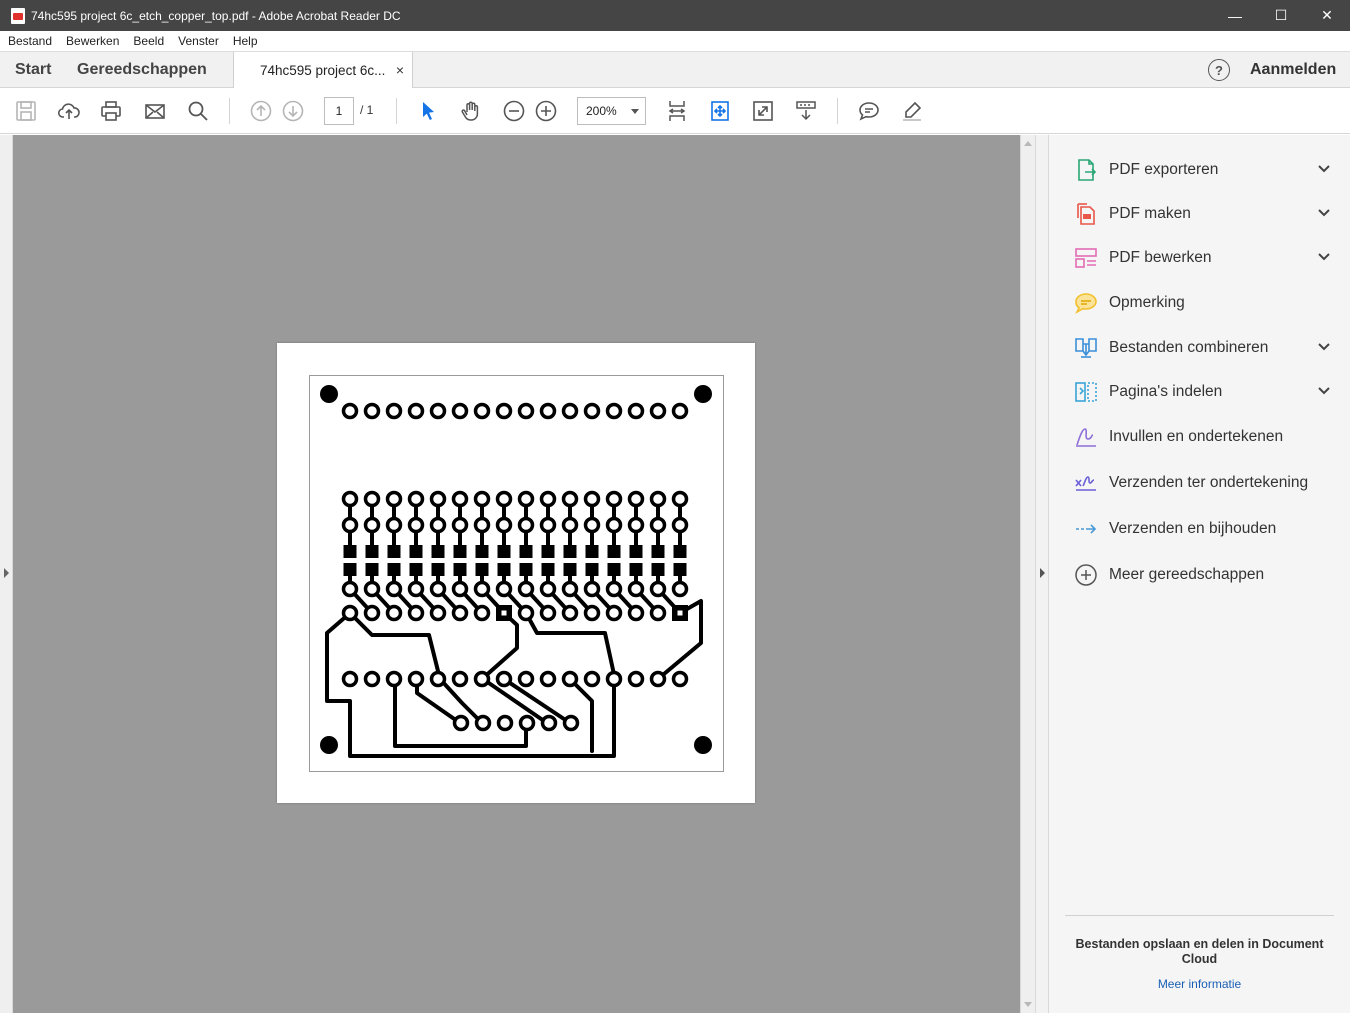 The image size is (1350, 1013). Describe the element at coordinates (1086, 392) in the screenshot. I see `organize-pages-icon` at that location.